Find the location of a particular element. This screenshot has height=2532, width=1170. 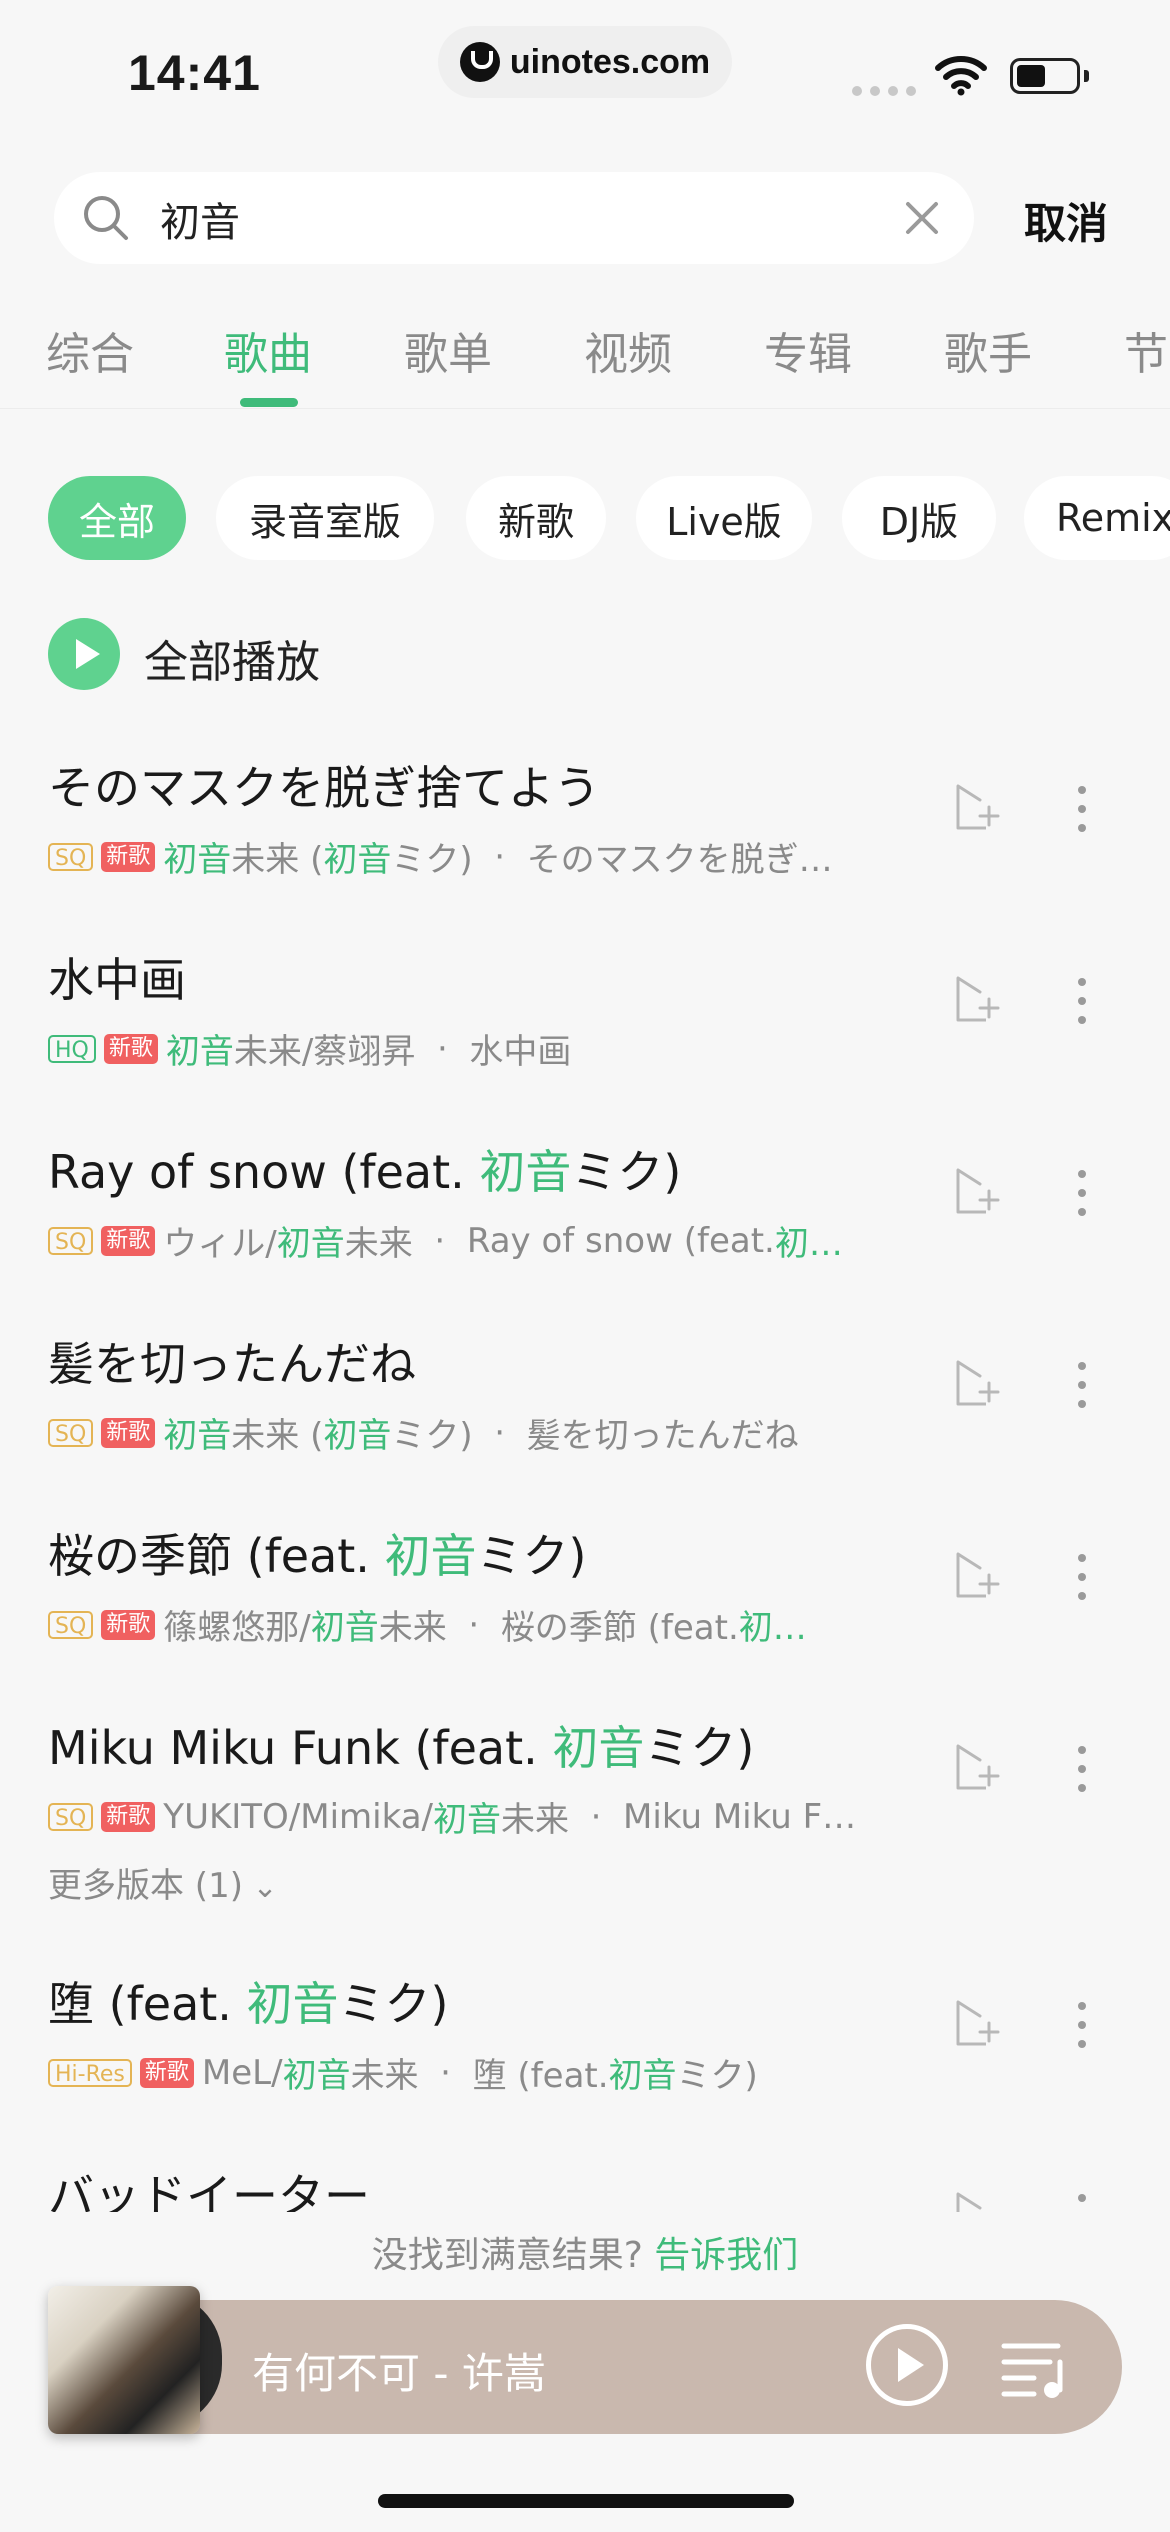

active-tab-indicator is located at coordinates (269, 402).